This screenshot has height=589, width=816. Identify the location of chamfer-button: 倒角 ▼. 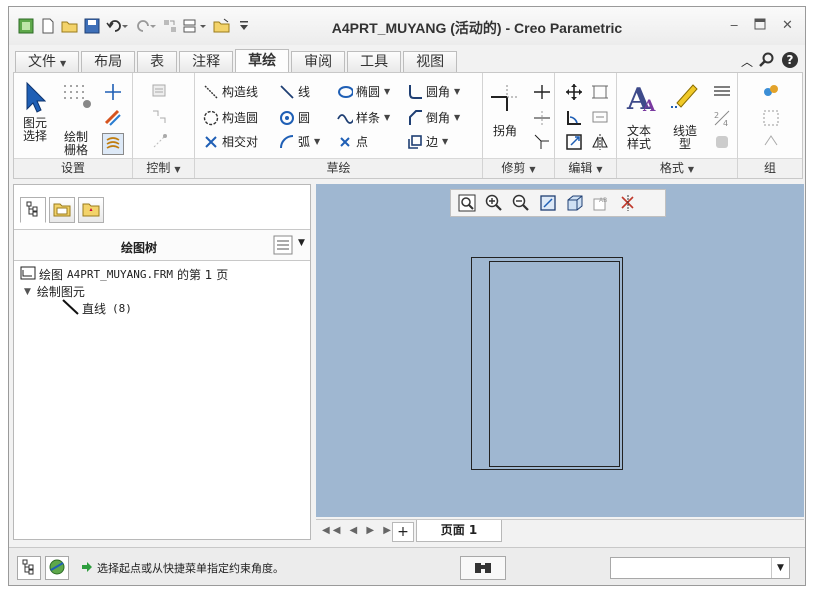
(433, 117).